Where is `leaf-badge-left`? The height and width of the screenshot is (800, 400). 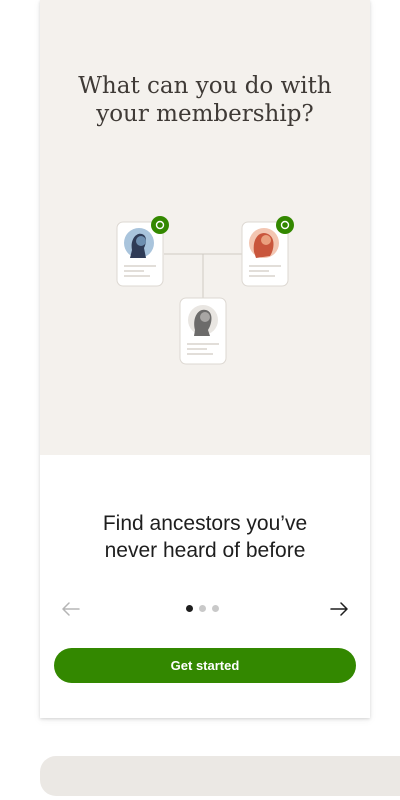
leaf-badge-left is located at coordinates (160, 225).